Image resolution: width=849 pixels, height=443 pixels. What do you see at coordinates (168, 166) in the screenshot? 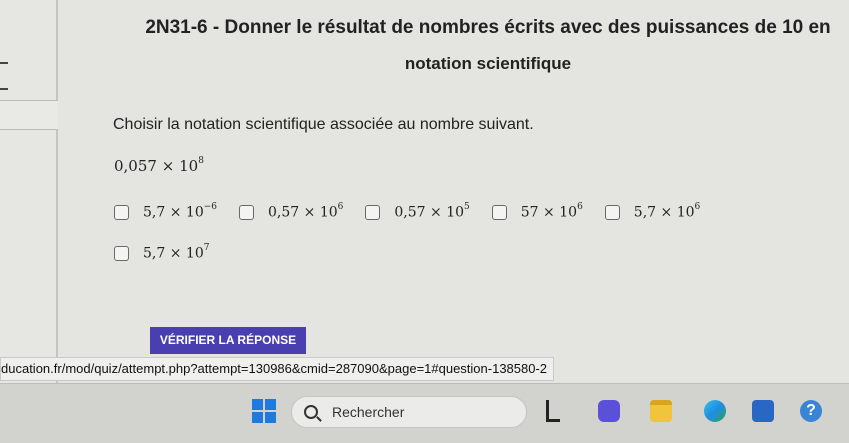
I see `number-times: ×` at bounding box center [168, 166].